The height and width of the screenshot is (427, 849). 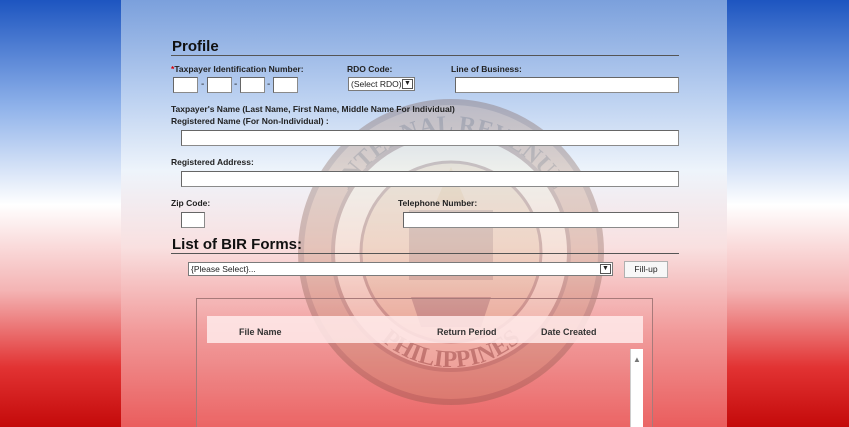 What do you see at coordinates (438, 203) in the screenshot?
I see `telephone-label: Telephone Number:` at bounding box center [438, 203].